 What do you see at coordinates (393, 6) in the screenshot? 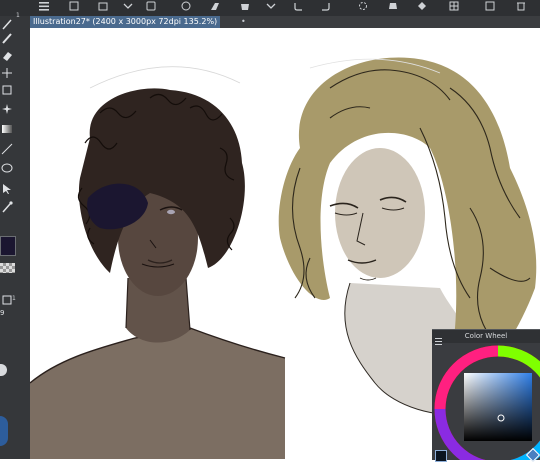
I see `bucket-icon` at bounding box center [393, 6].